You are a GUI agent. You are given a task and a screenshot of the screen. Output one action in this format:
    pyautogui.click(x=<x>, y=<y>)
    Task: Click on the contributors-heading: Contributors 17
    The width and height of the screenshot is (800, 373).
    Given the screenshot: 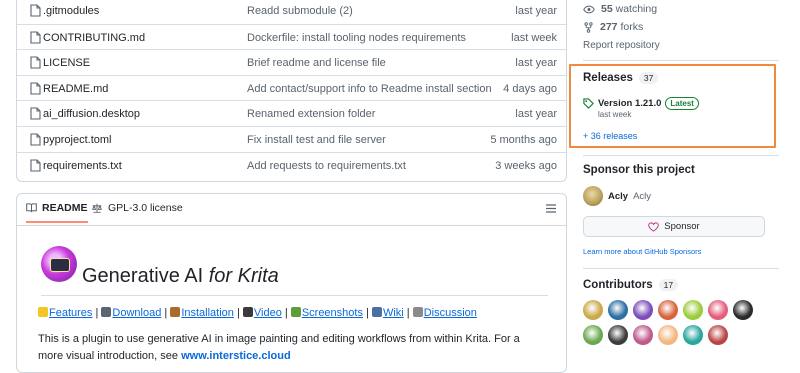 What is the action you would take?
    pyautogui.click(x=631, y=285)
    